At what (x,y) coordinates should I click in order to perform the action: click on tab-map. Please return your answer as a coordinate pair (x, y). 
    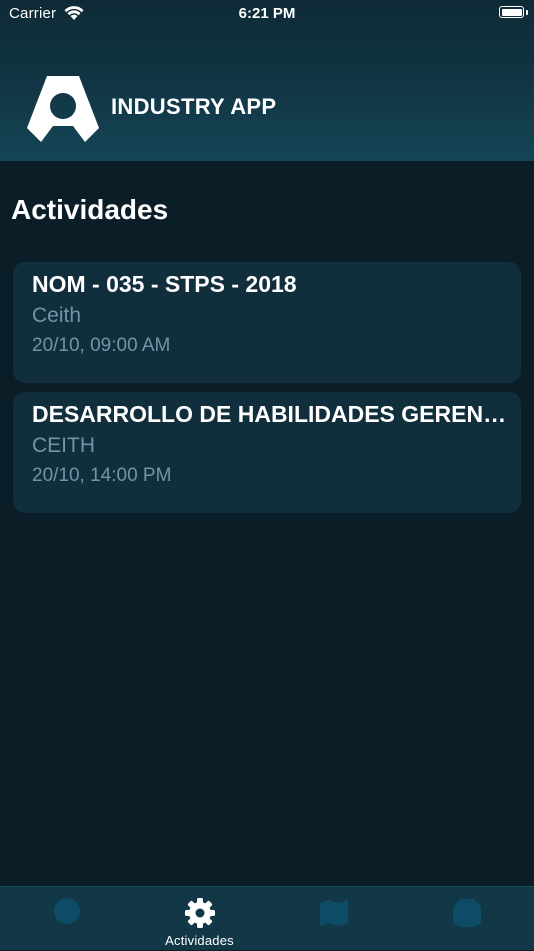
    Looking at the image, I should click on (333, 919).